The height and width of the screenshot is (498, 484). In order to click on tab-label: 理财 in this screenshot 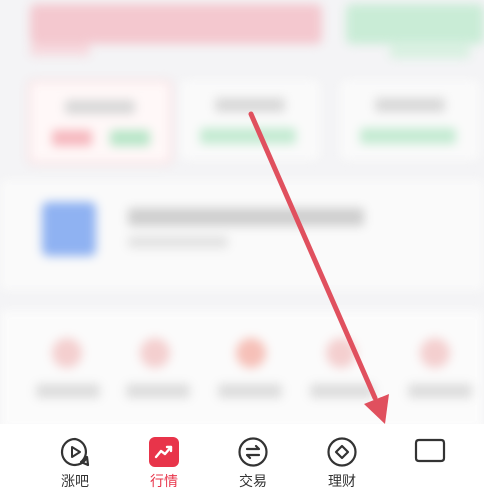, I will do `click(342, 482)`.